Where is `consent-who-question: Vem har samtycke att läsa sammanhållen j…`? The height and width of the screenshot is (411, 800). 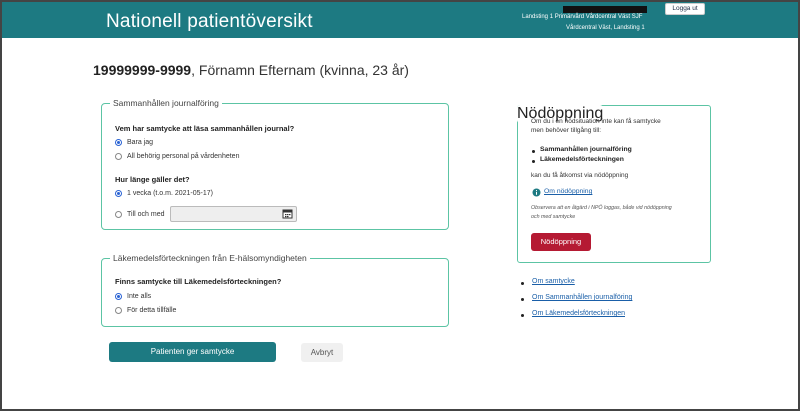 consent-who-question: Vem har samtycke att läsa sammanhållen j… is located at coordinates (205, 128).